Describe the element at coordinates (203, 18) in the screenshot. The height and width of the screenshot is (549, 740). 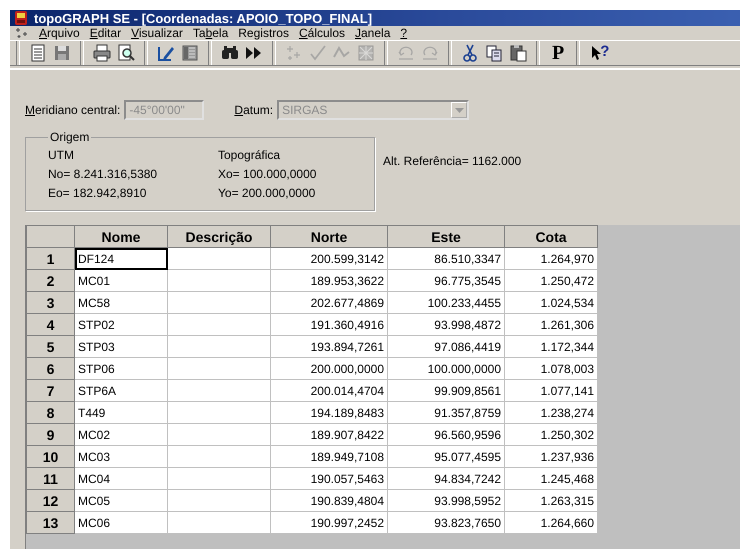
I see `window-title: topoGRAPH SE - [Coordenadas: APOIO_TOPO_FINAL]` at that location.